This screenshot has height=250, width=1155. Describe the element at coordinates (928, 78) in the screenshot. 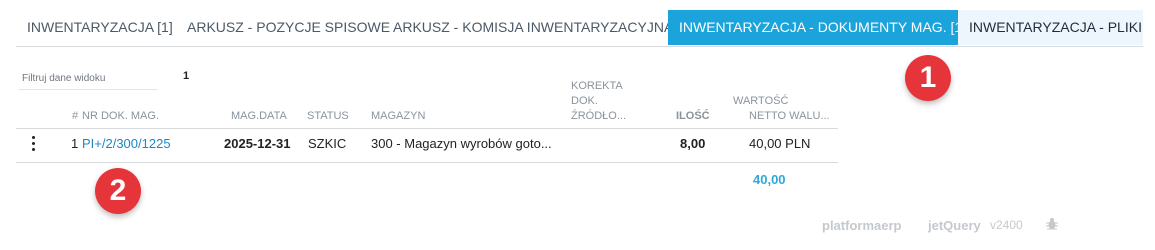

I see `annotation-marker-1: 1` at that location.